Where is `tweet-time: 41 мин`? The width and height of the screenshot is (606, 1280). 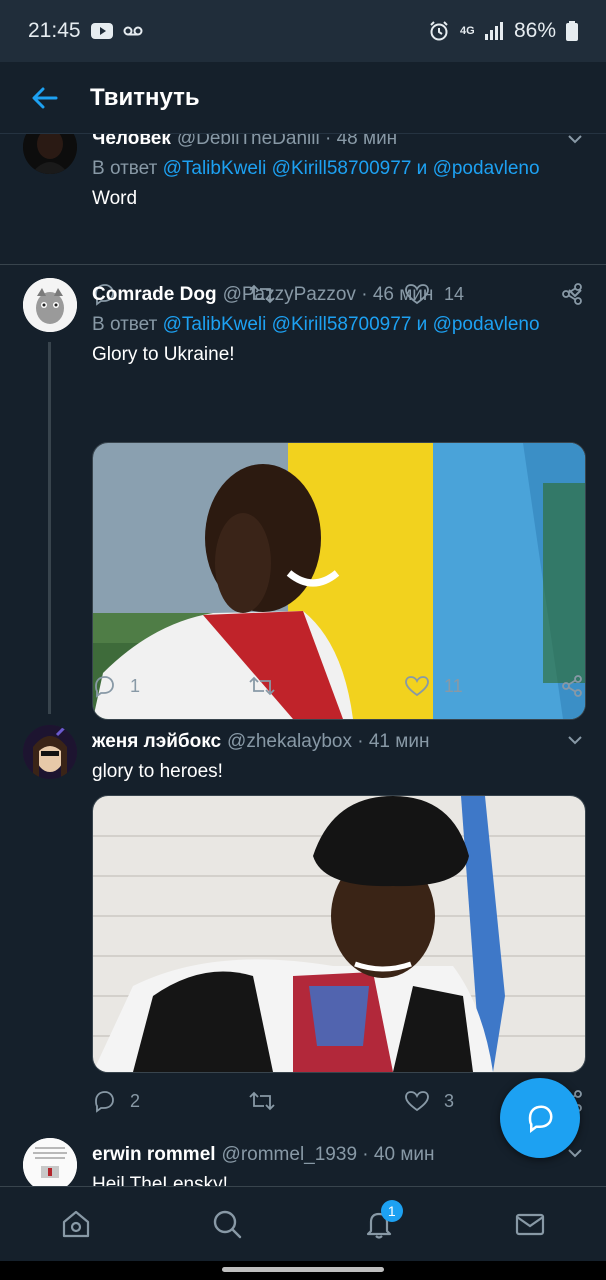 tweet-time: 41 мин is located at coordinates (399, 741).